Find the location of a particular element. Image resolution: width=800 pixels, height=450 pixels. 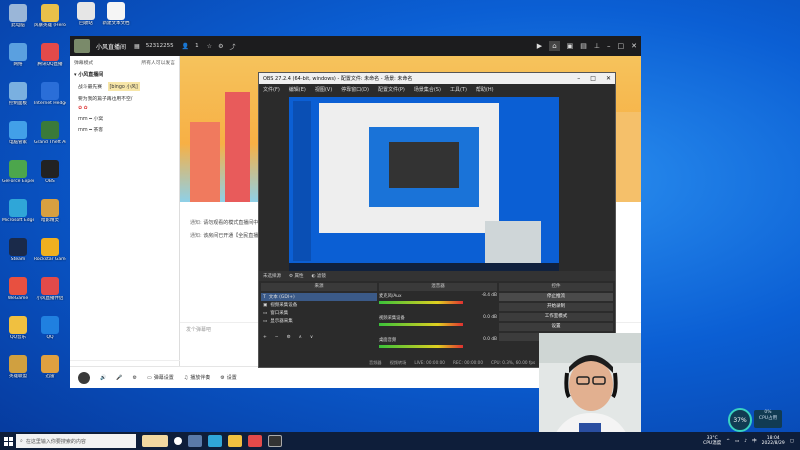

task-view-icon is located at coordinates (195, 441).